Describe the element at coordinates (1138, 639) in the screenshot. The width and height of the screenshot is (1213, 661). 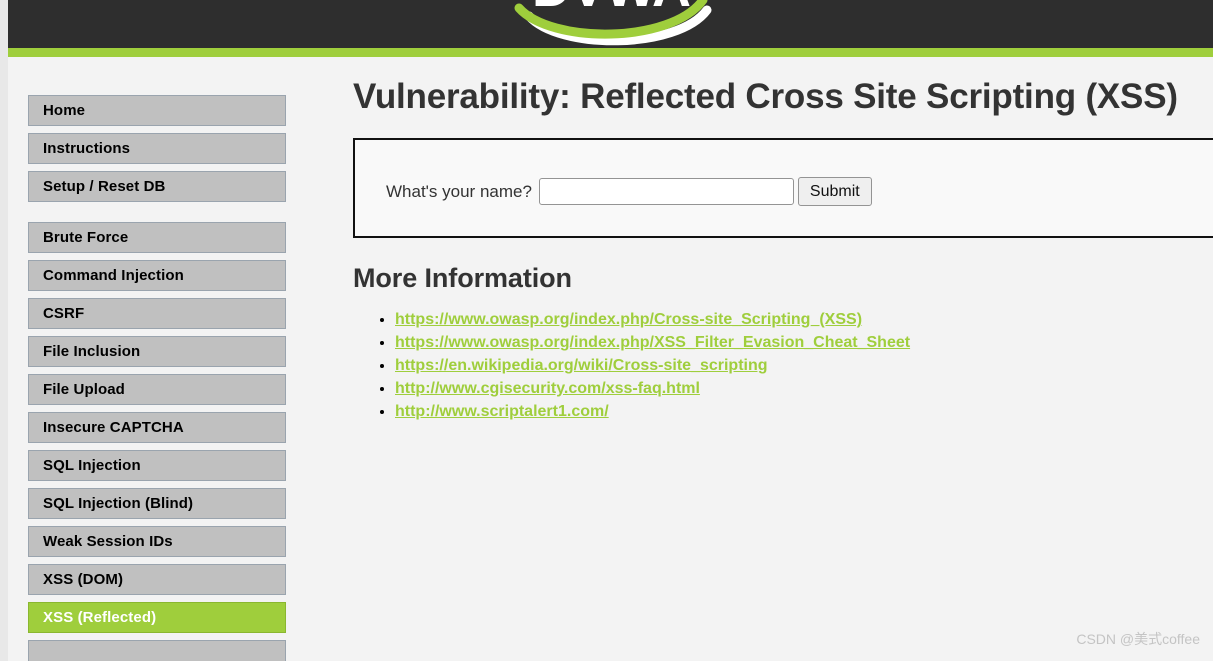
I see `watermark: CSDN @美式coffee` at that location.